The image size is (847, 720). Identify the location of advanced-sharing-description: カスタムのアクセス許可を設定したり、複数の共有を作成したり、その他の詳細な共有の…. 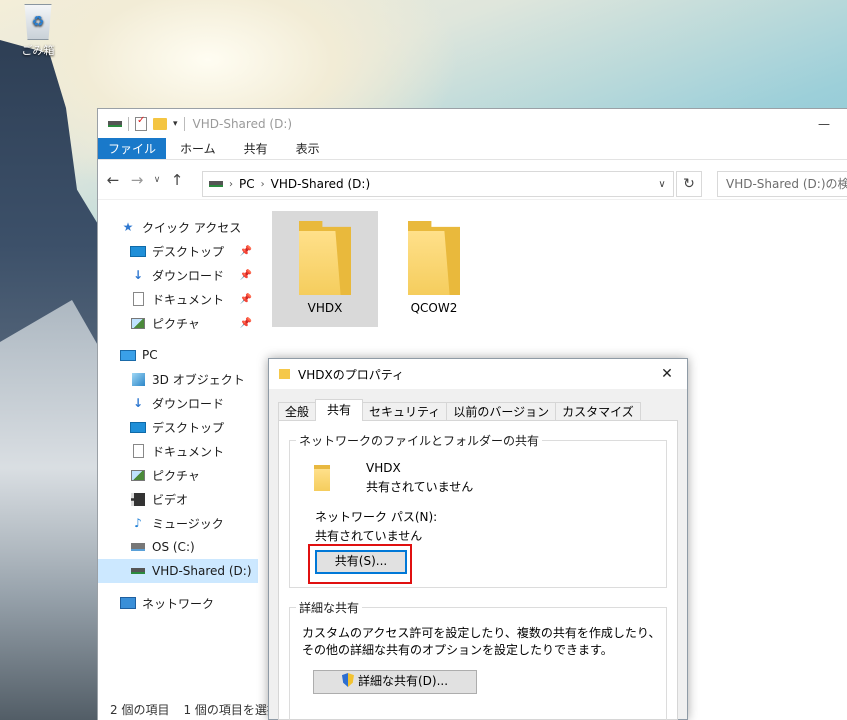
(481, 641).